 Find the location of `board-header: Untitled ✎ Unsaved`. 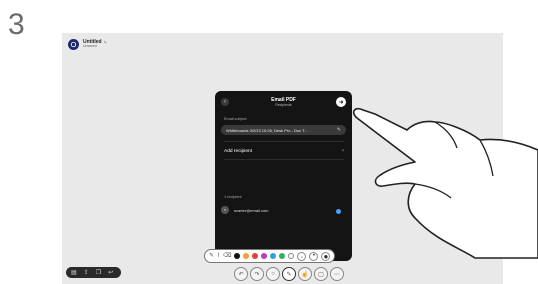

board-header: Untitled ✎ Unsaved is located at coordinates (87, 44).